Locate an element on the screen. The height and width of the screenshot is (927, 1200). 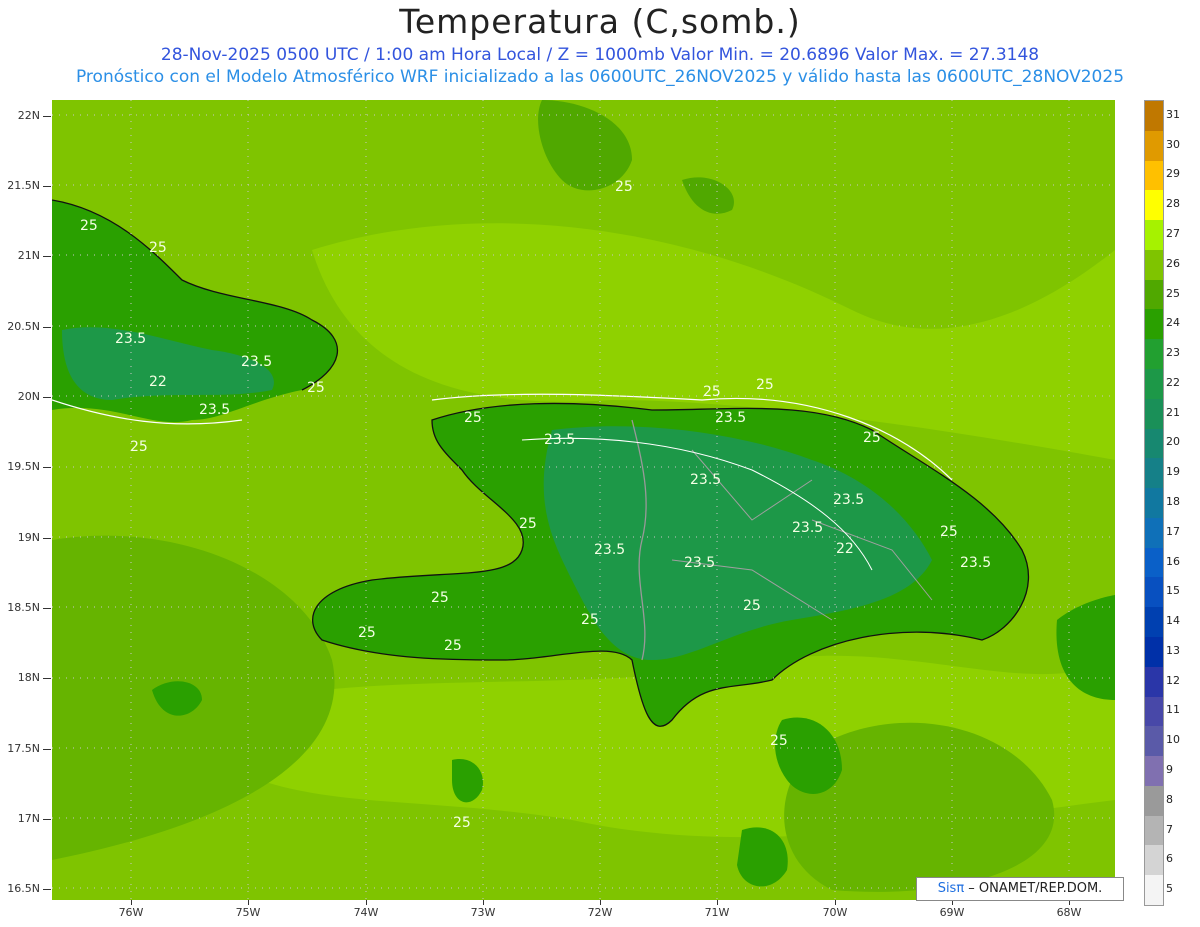
colorbar-label: 30 is located at coordinates (1173, 144).